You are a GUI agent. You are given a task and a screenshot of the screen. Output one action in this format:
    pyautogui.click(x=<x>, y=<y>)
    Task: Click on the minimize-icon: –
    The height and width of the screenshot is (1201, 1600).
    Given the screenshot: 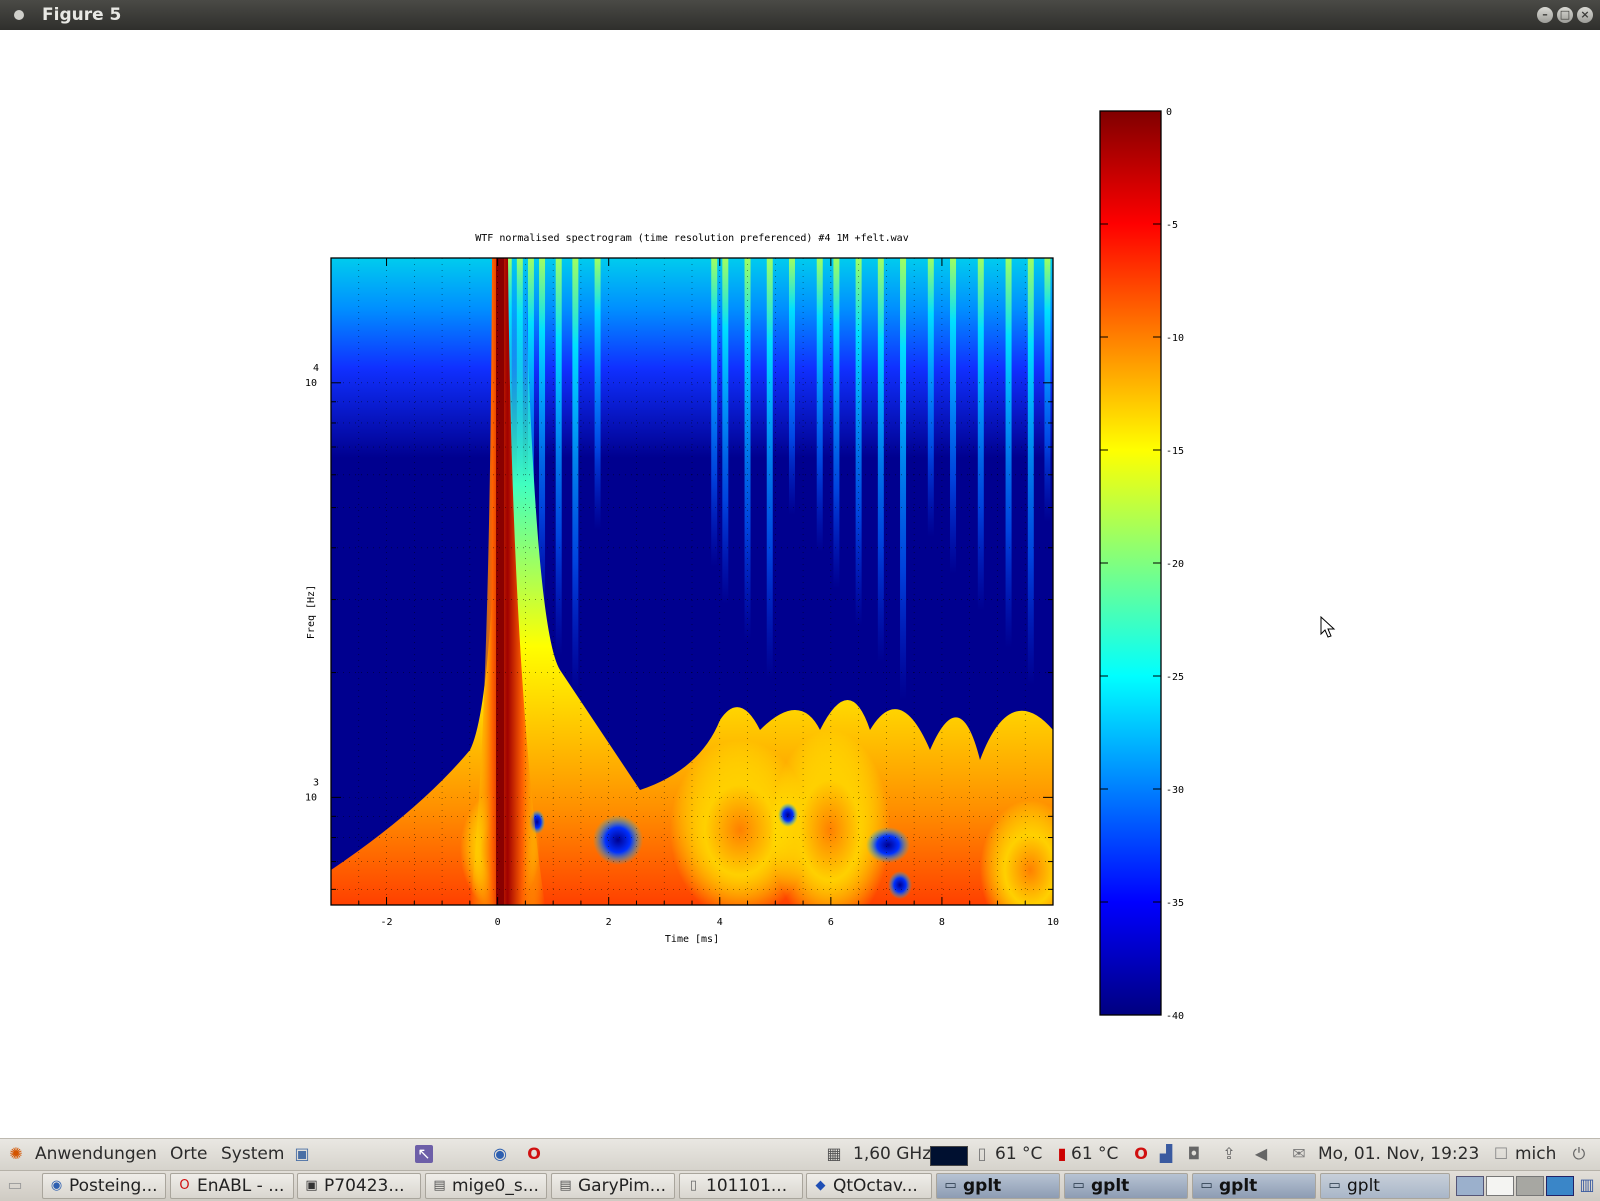 What is the action you would take?
    pyautogui.click(x=1545, y=15)
    